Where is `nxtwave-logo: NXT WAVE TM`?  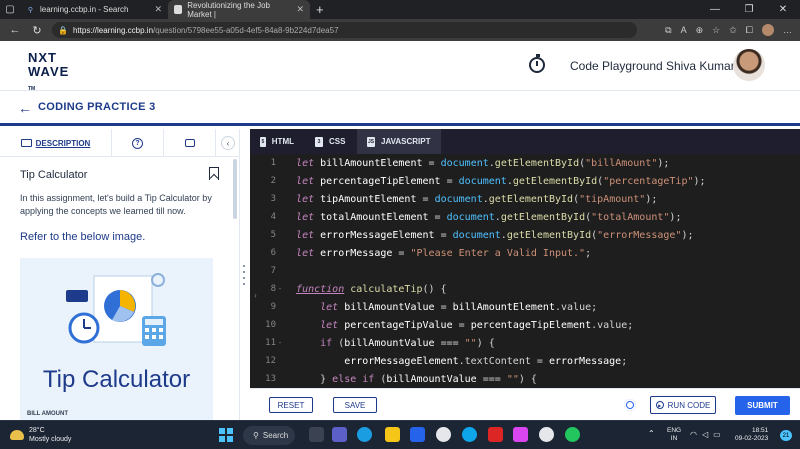
nxtwave-logo: NXT WAVE TM is located at coordinates (53, 72).